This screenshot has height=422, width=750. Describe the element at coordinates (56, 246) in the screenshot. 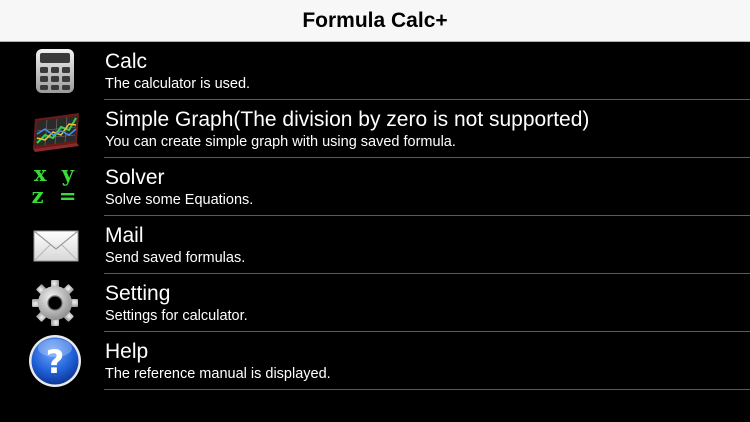

I see `mail-icon` at that location.